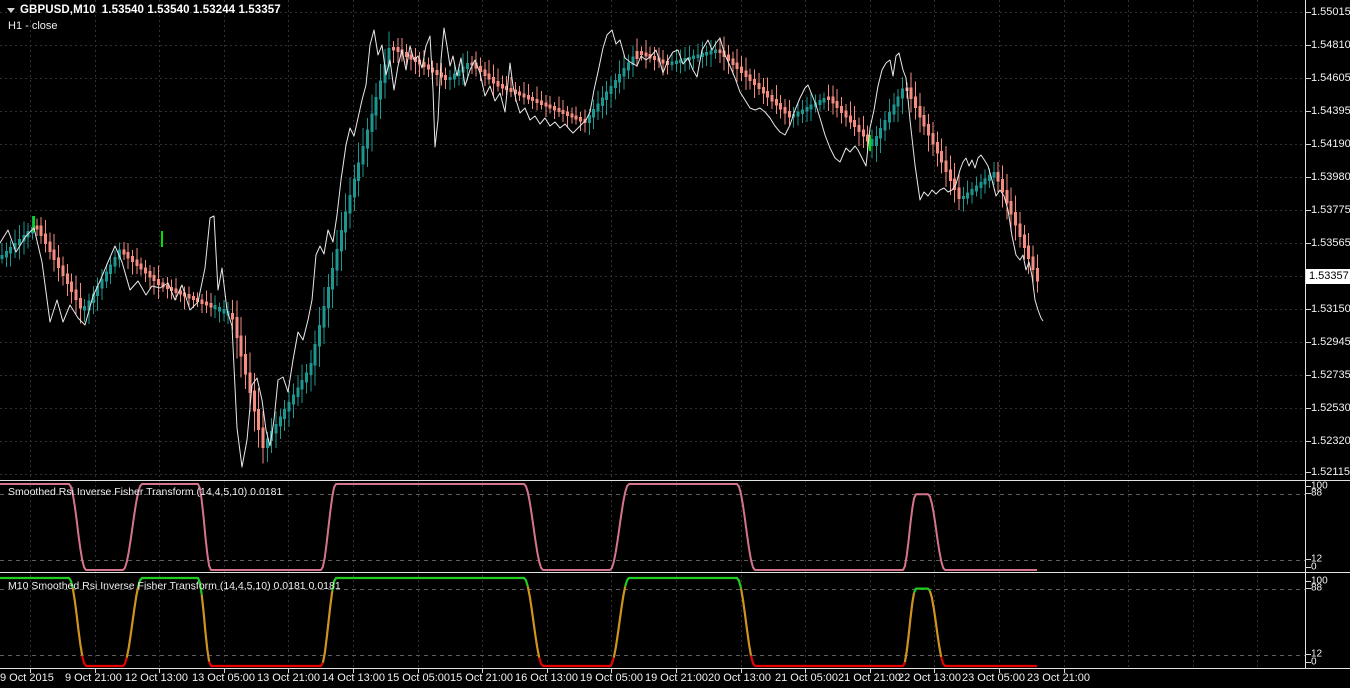  What do you see at coordinates (1328, 276) in the screenshot?
I see `current-price-tag: 1.53357` at bounding box center [1328, 276].